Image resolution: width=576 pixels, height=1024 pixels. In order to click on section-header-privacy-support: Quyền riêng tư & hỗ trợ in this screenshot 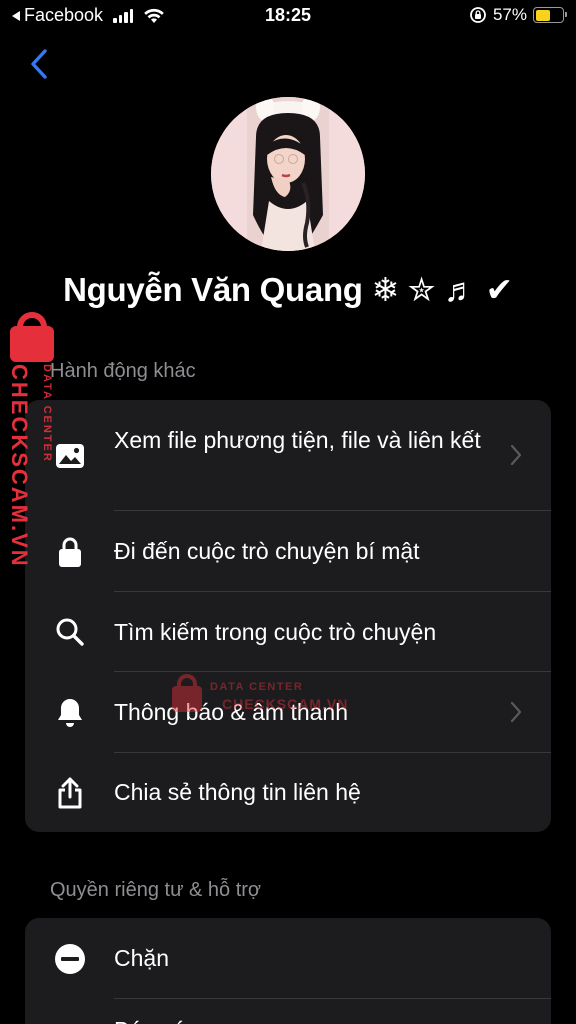, I will do `click(156, 890)`.